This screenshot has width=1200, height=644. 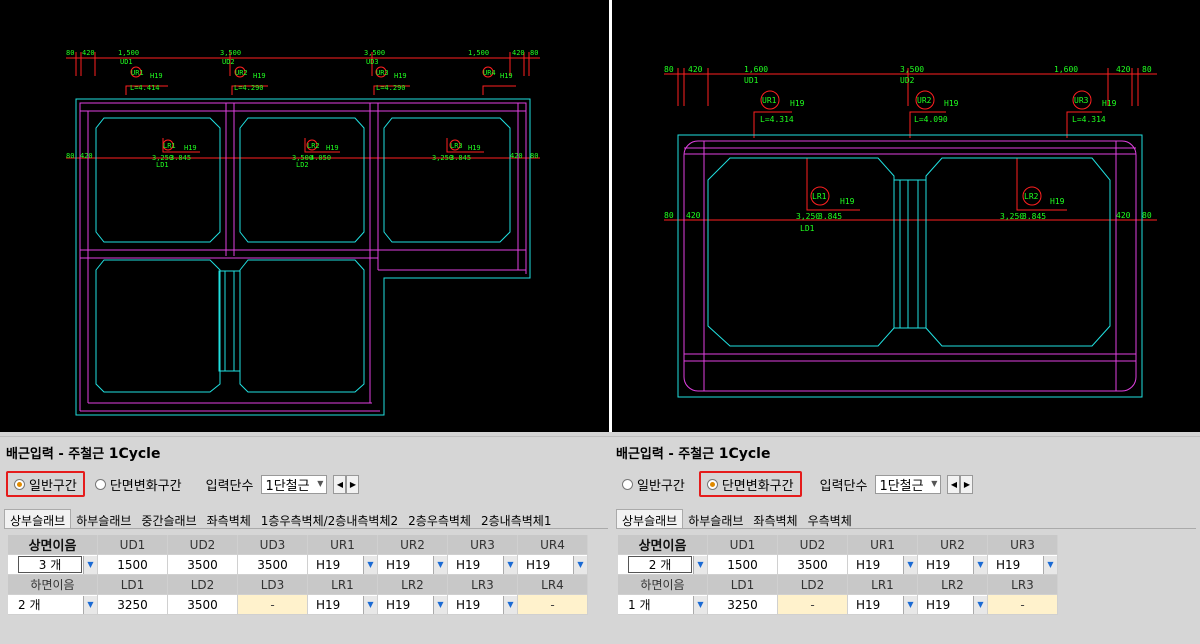 I want to click on grid-header: LR2, so click(x=953, y=585).